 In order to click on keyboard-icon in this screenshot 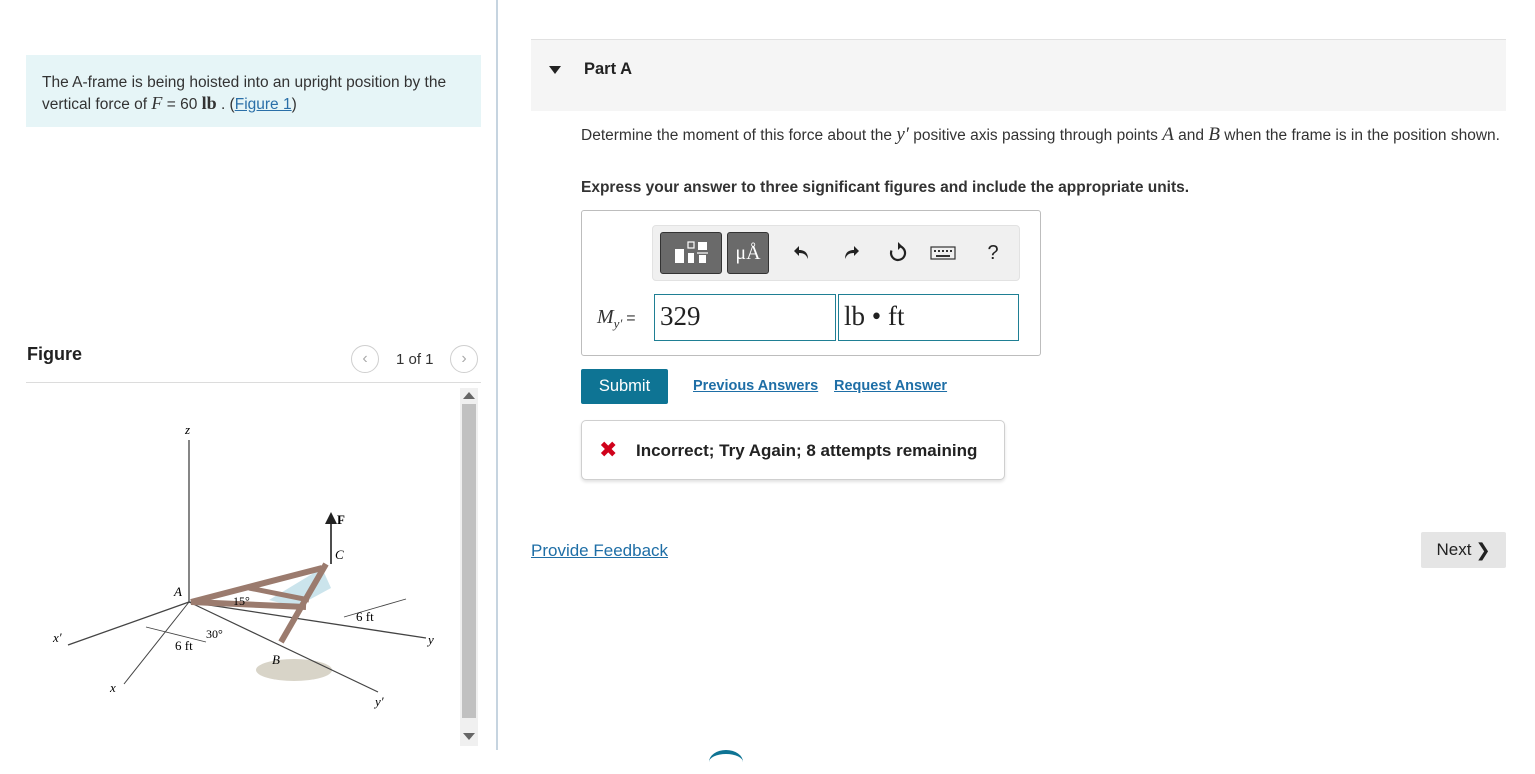, I will do `click(943, 253)`.